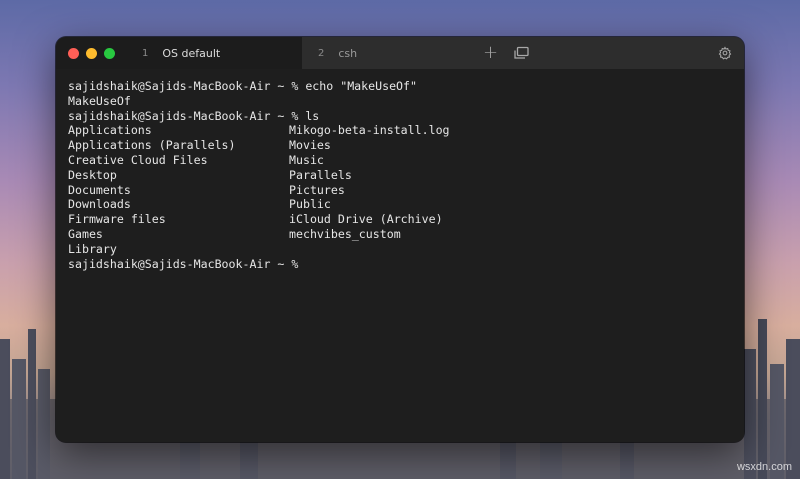  I want to click on window-controls, so click(92, 53).